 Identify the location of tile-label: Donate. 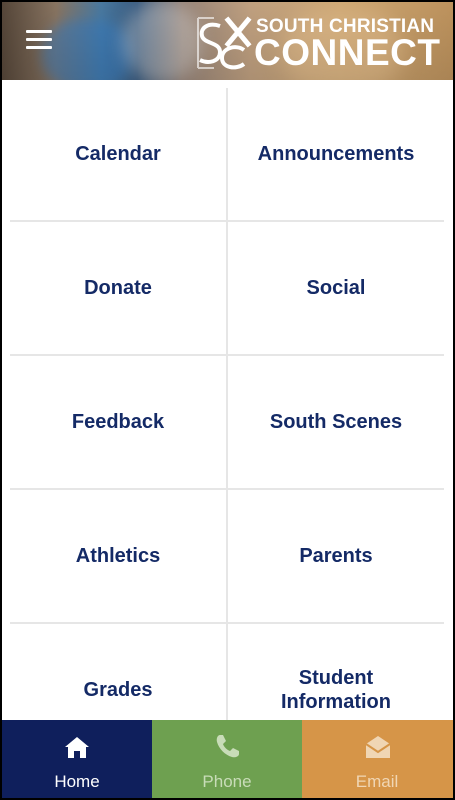
(118, 288).